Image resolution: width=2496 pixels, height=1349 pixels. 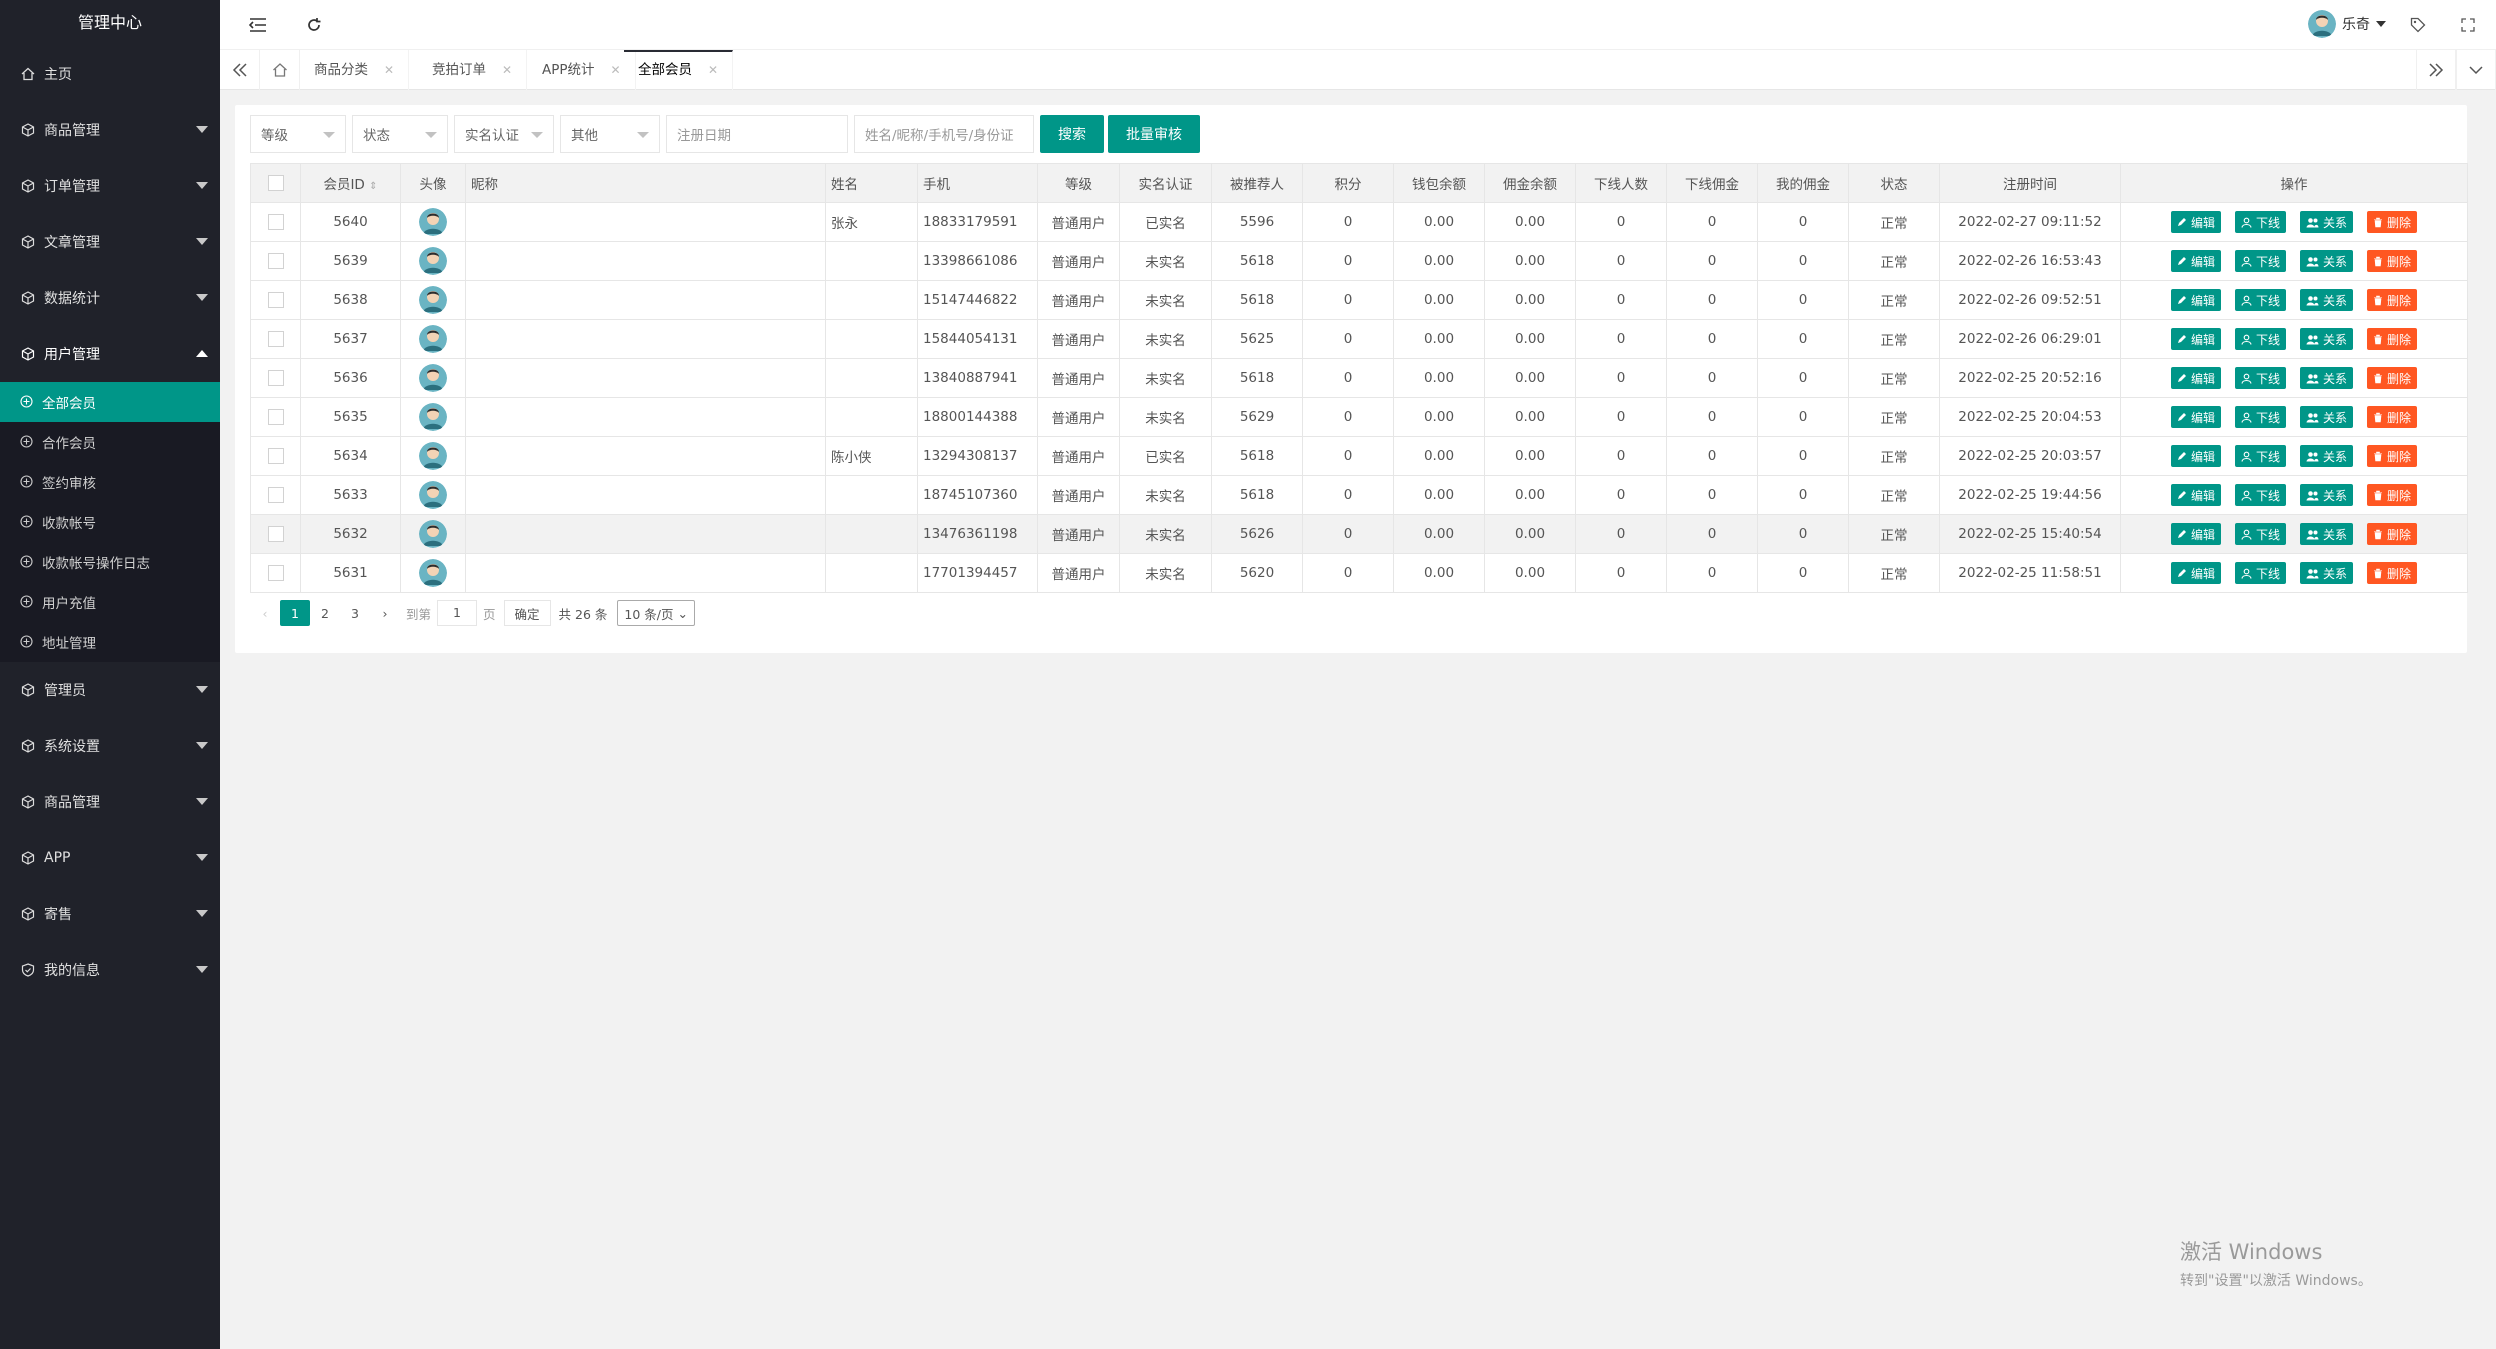 I want to click on prev-page-icon: ‹, so click(x=265, y=613).